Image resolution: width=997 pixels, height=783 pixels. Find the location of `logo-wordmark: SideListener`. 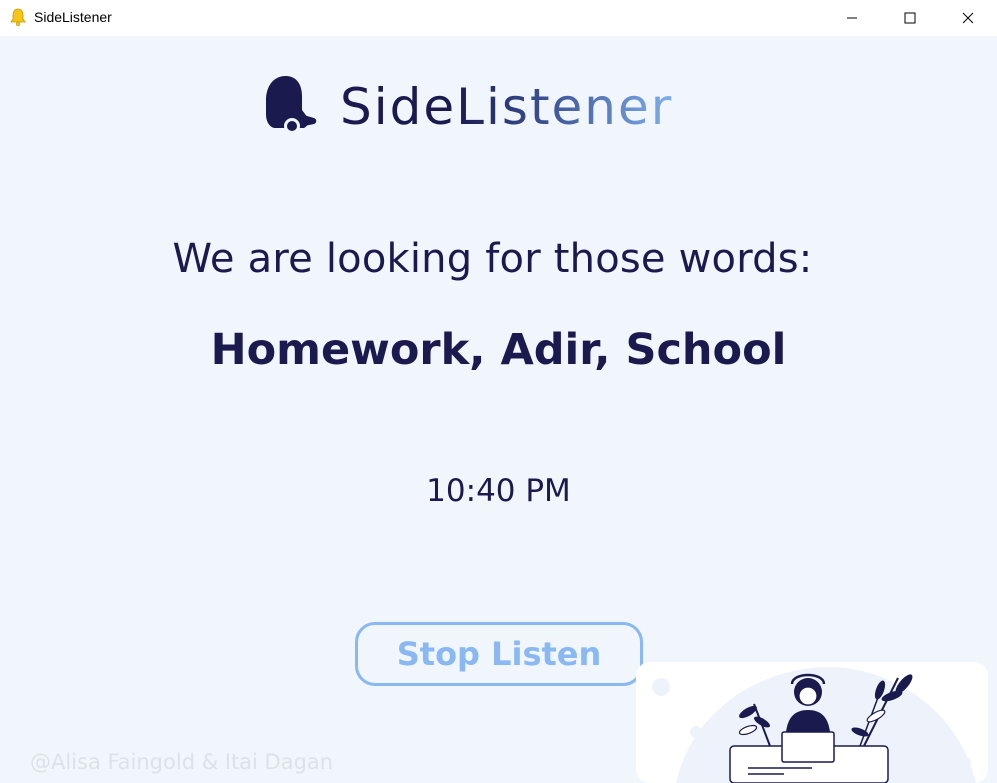

logo-wordmark: SideListener is located at coordinates (506, 107).